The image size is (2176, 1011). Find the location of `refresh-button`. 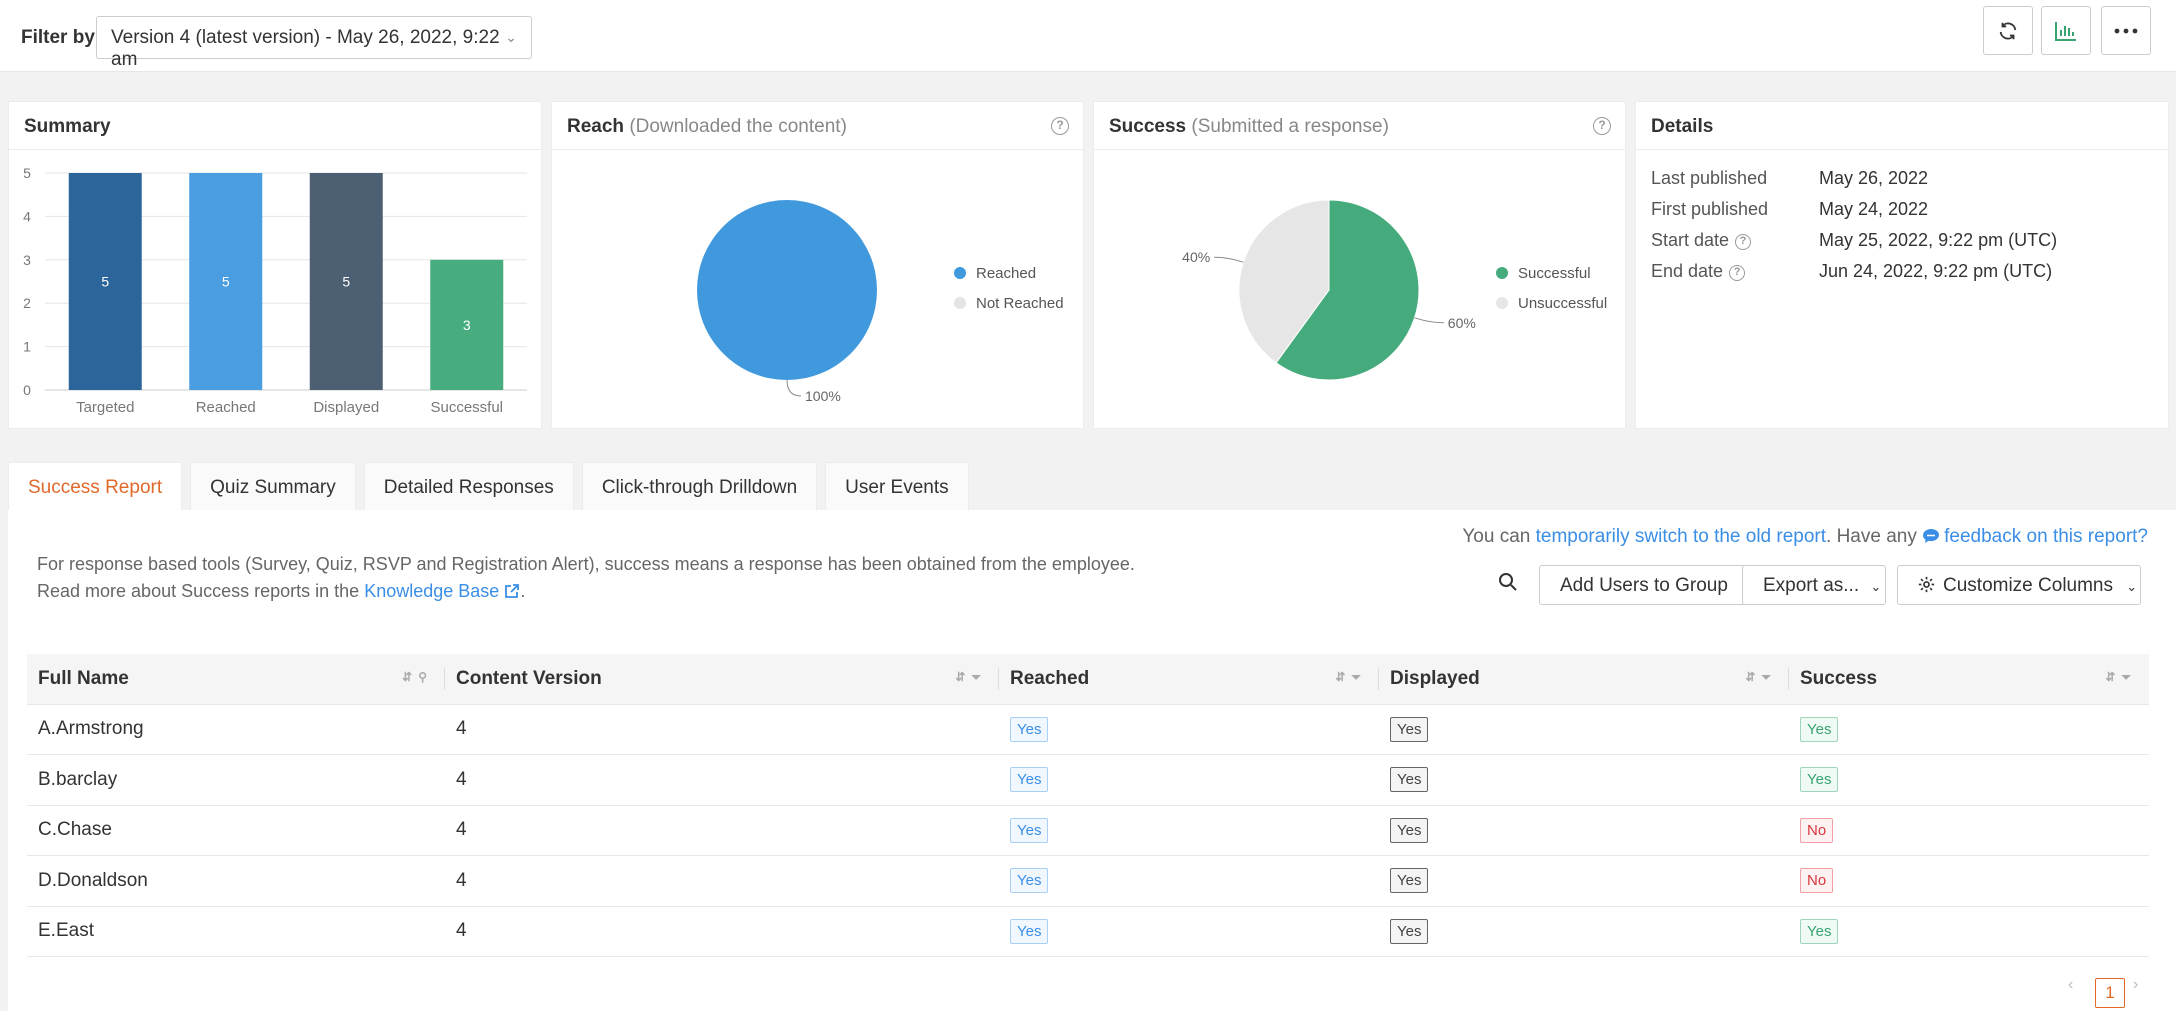

refresh-button is located at coordinates (2008, 30).